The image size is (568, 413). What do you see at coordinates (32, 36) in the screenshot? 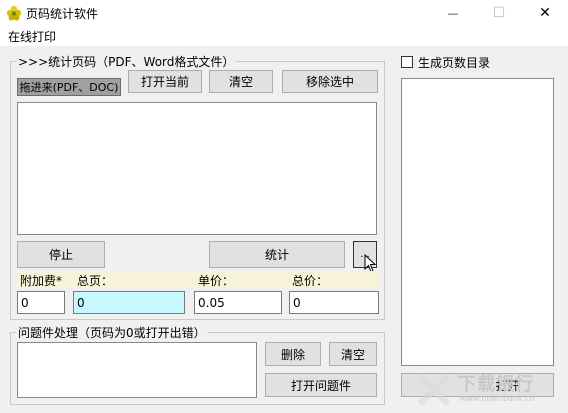
I see `menu-online-print: 在线打印` at bounding box center [32, 36].